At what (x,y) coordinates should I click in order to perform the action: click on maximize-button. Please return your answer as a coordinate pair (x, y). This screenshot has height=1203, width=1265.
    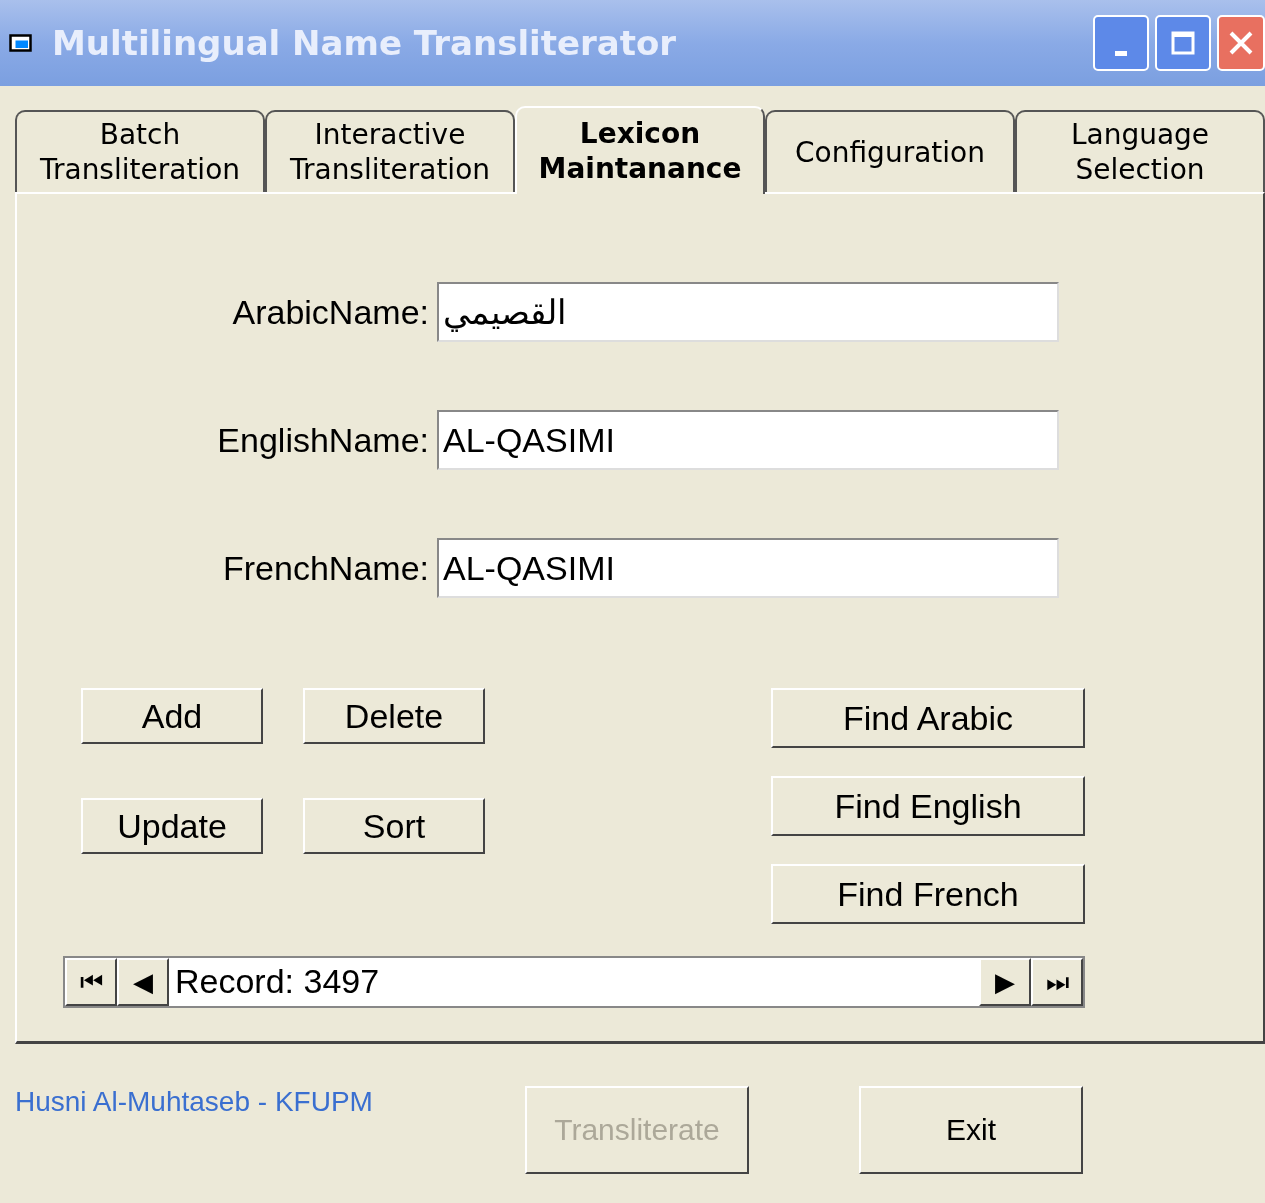
    Looking at the image, I should click on (1183, 43).